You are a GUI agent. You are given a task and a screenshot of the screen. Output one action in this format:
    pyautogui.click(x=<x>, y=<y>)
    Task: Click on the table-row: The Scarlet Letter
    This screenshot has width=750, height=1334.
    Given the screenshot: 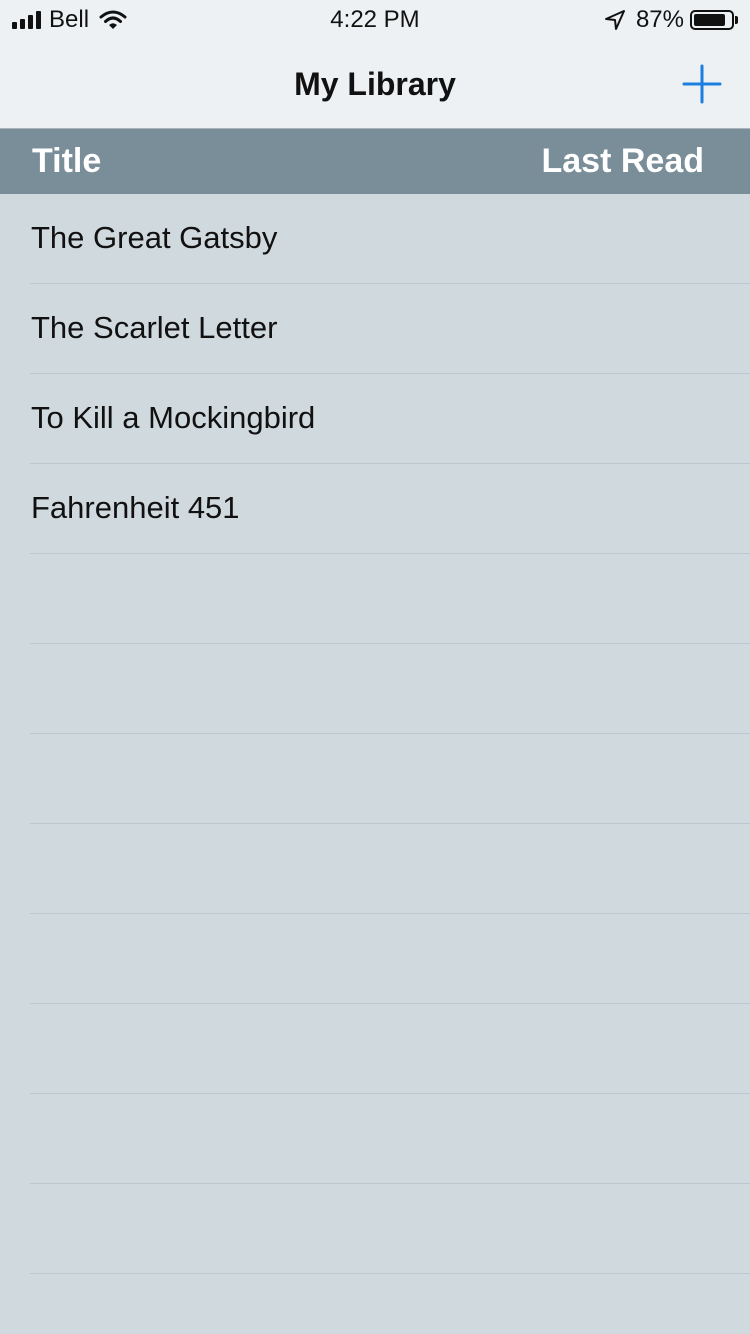 What is the action you would take?
    pyautogui.click(x=390, y=329)
    